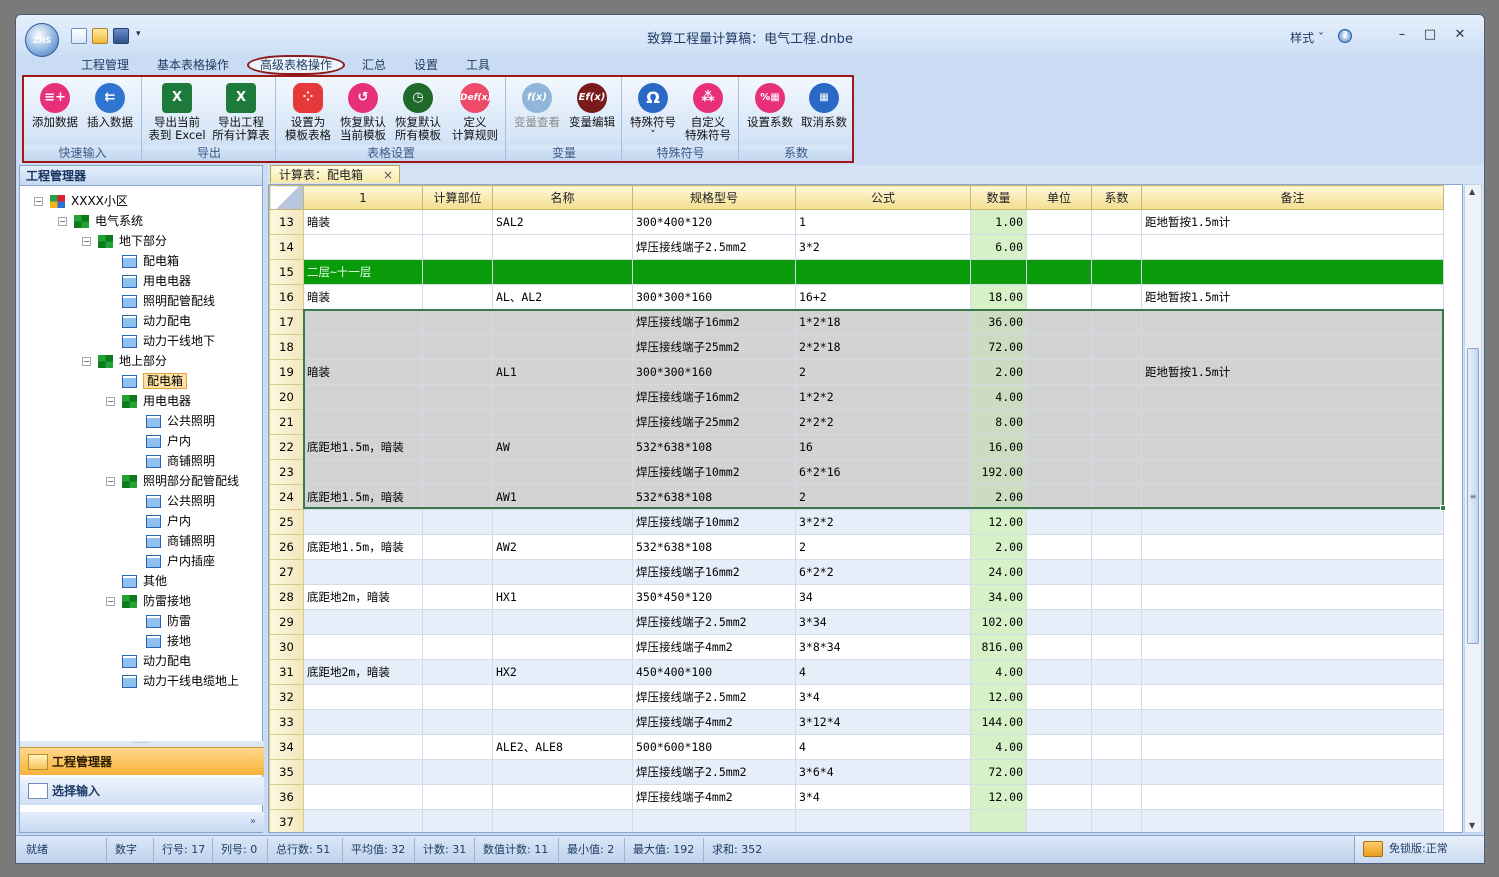  Describe the element at coordinates (150, 261) in the screenshot. I see `tree-node: 配电箱` at that location.